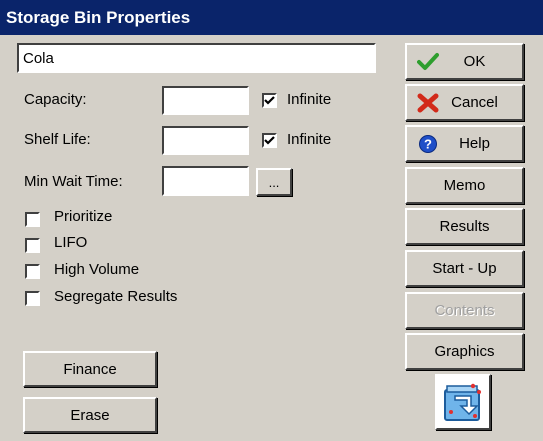 The height and width of the screenshot is (441, 543). I want to click on capacity-infinite-checkbox, so click(269, 100).